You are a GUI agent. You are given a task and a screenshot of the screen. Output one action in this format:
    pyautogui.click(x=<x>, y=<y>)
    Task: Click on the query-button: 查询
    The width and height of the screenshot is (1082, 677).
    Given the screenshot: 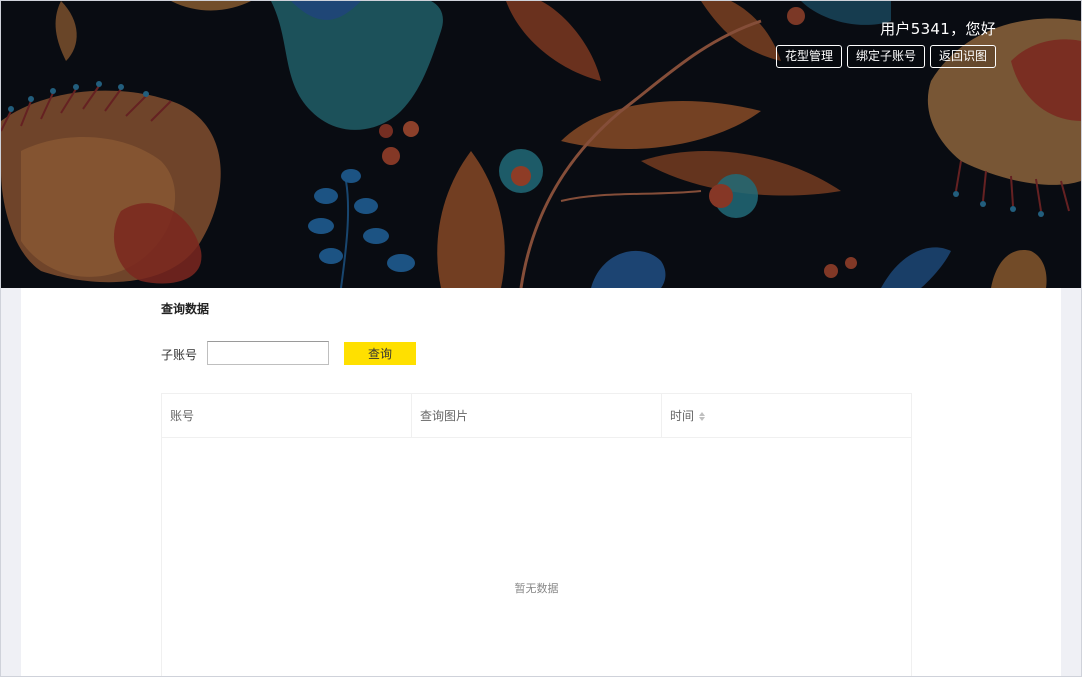 What is the action you would take?
    pyautogui.click(x=380, y=353)
    